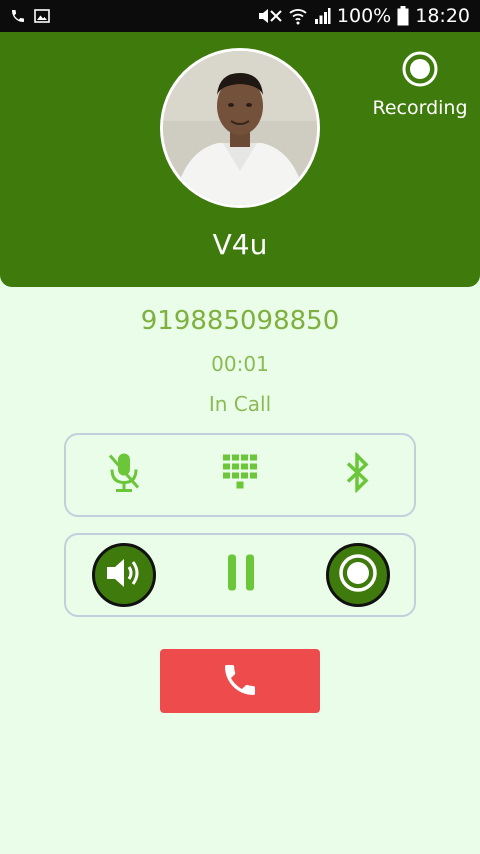 This screenshot has width=480, height=854. I want to click on speaker-button, so click(124, 575).